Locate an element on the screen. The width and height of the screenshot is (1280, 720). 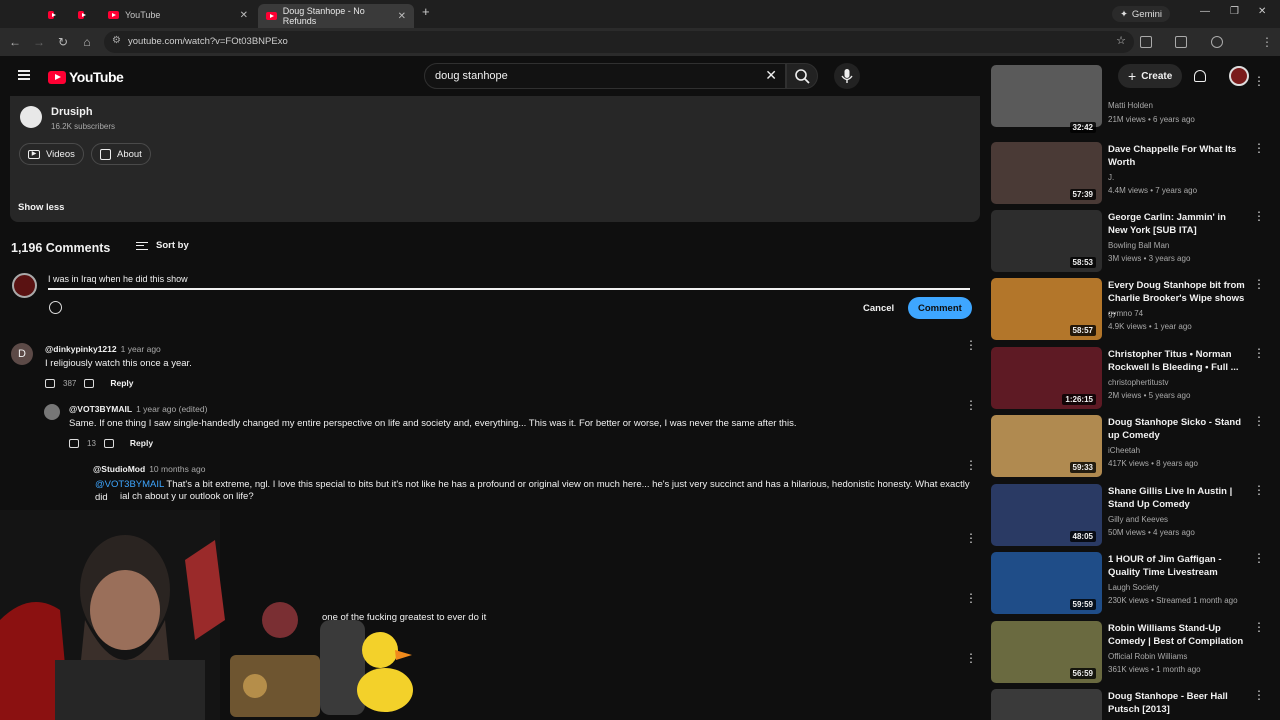
channel-name: Drusiph is located at coordinates (72, 112).